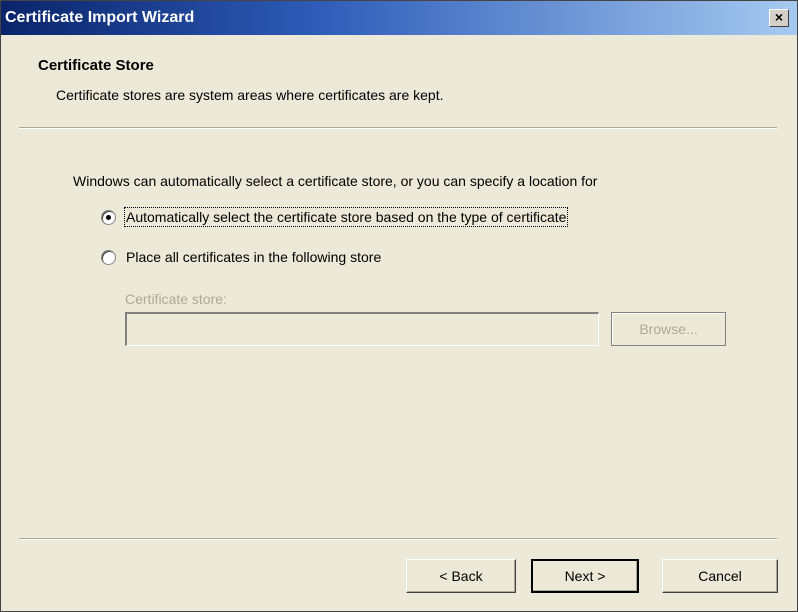  What do you see at coordinates (398, 539) in the screenshot?
I see `footer-divider` at bounding box center [398, 539].